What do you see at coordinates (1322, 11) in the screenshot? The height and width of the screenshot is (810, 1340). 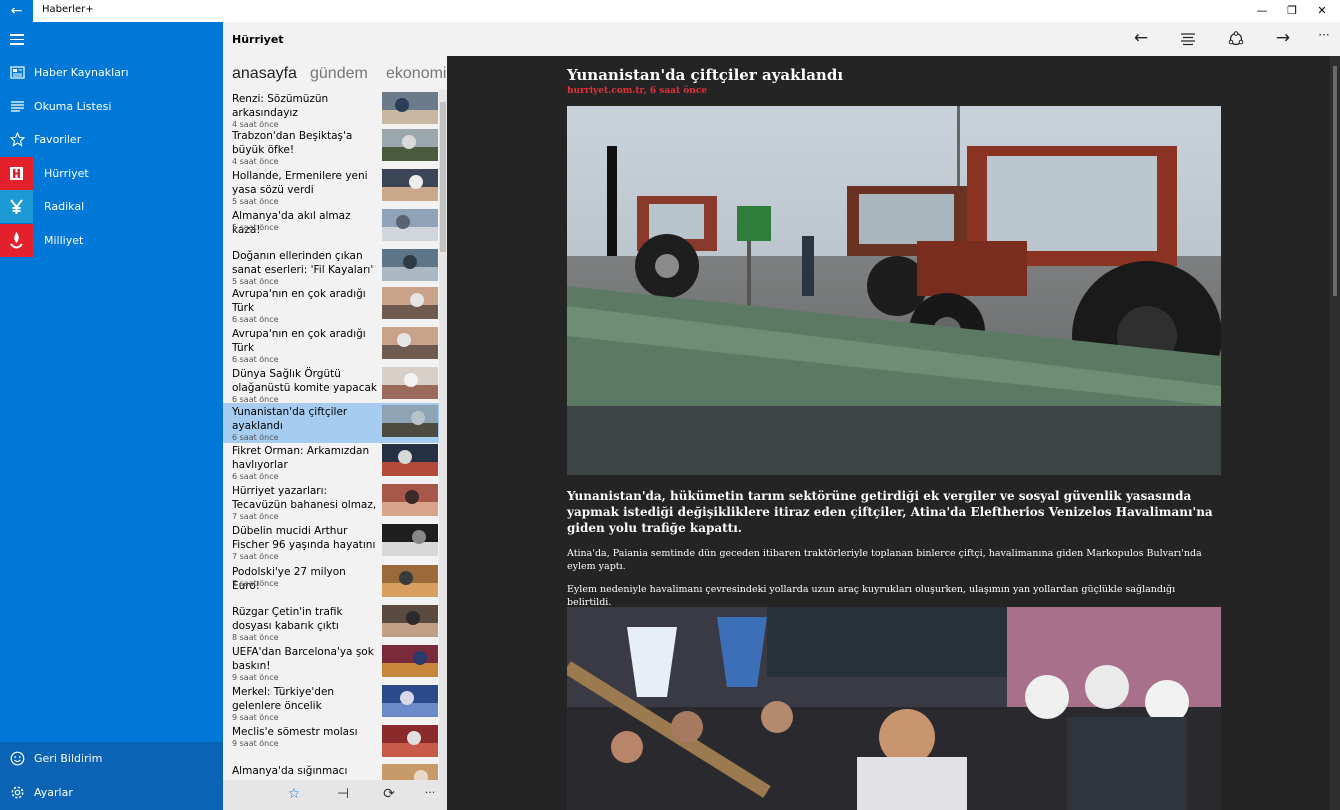 I see `close-button: ✕` at bounding box center [1322, 11].